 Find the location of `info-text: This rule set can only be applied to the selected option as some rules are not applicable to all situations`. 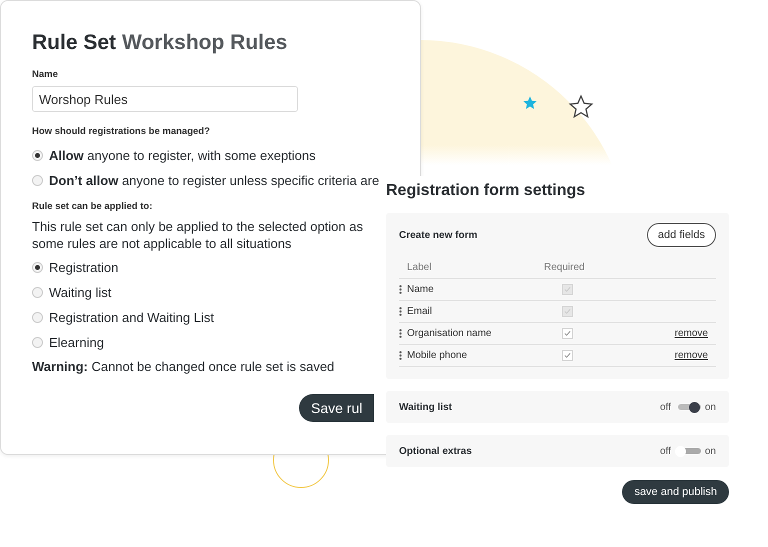

info-text: This rule set can only be applied to the selected option as some rules are not applicable to all situations is located at coordinates (198, 235).